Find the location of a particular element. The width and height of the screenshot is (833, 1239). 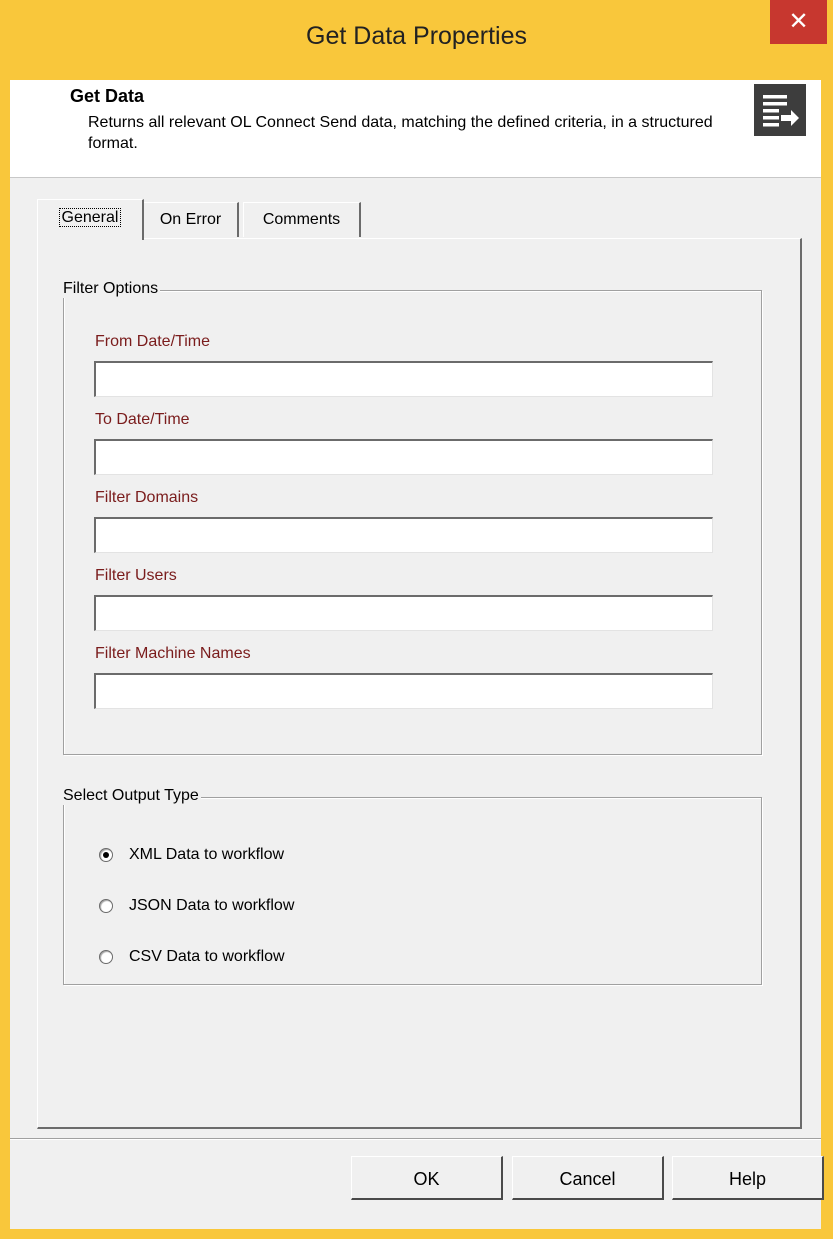

title-bar: Get Data Properties ✕ is located at coordinates (416, 40).